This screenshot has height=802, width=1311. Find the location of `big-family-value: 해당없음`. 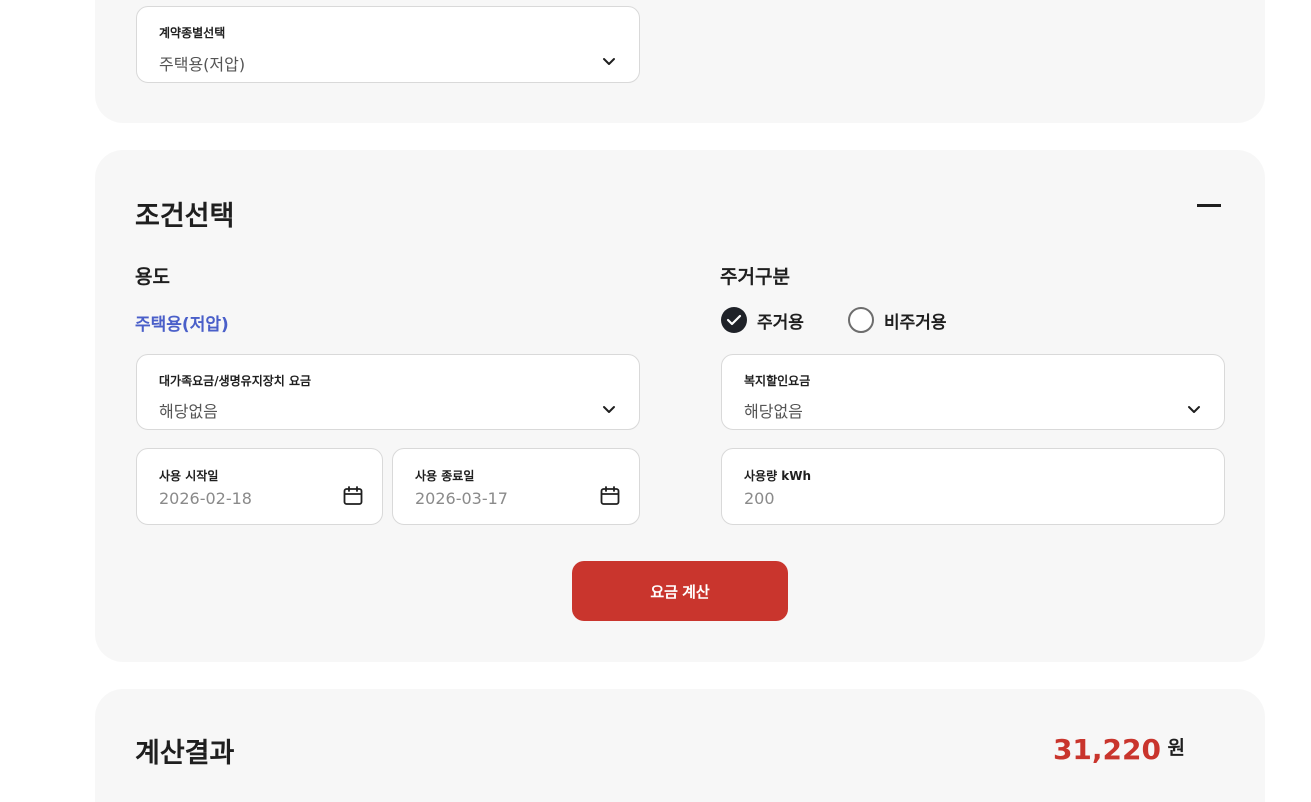

big-family-value: 해당없음 is located at coordinates (188, 411).